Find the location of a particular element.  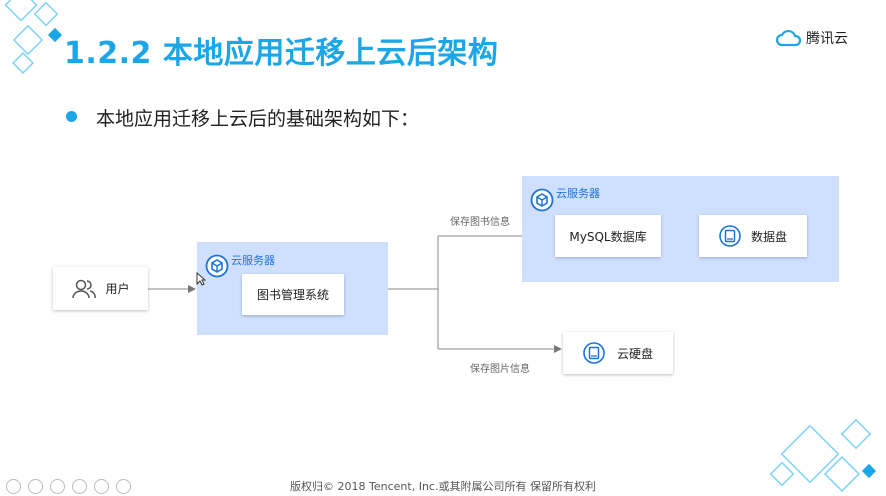

data-disk-label: 数据盘 is located at coordinates (768, 236).